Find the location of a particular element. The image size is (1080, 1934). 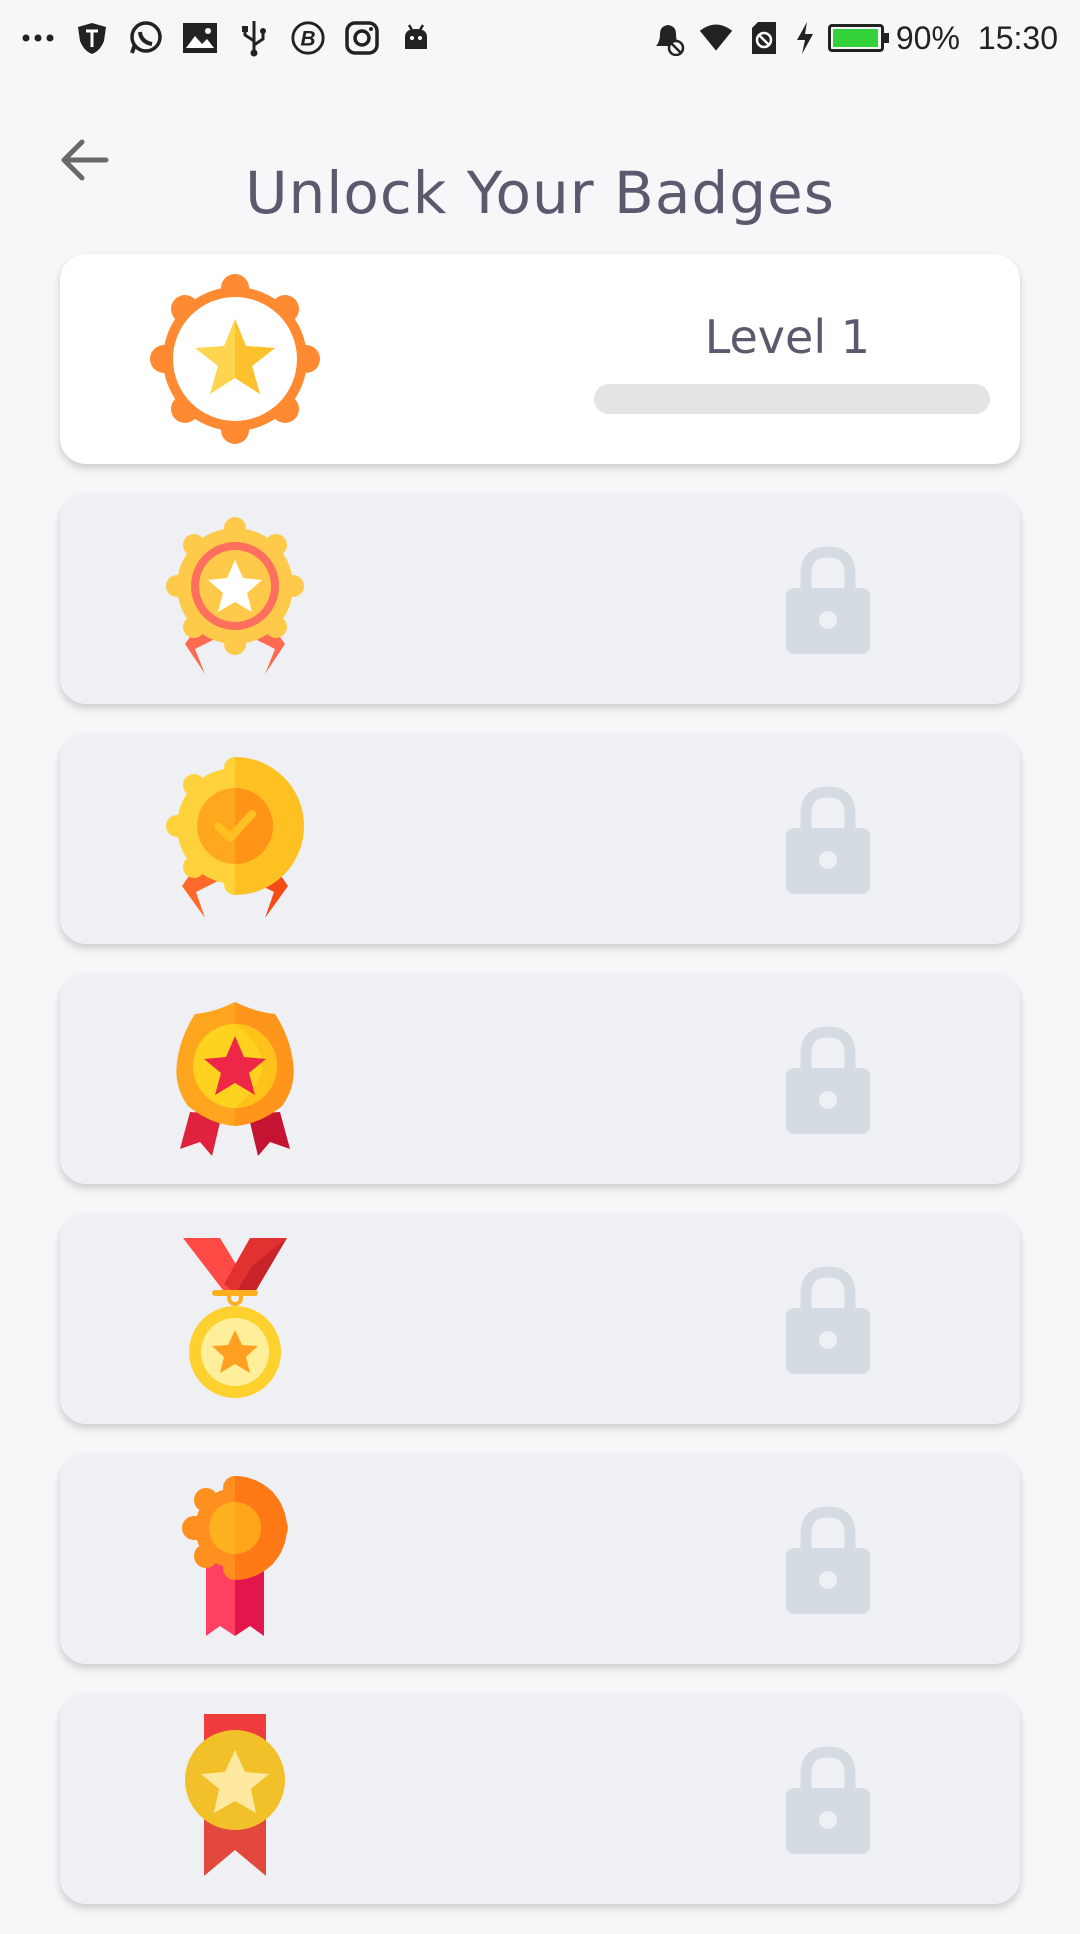

status-left-icons: B is located at coordinates (227, 38).